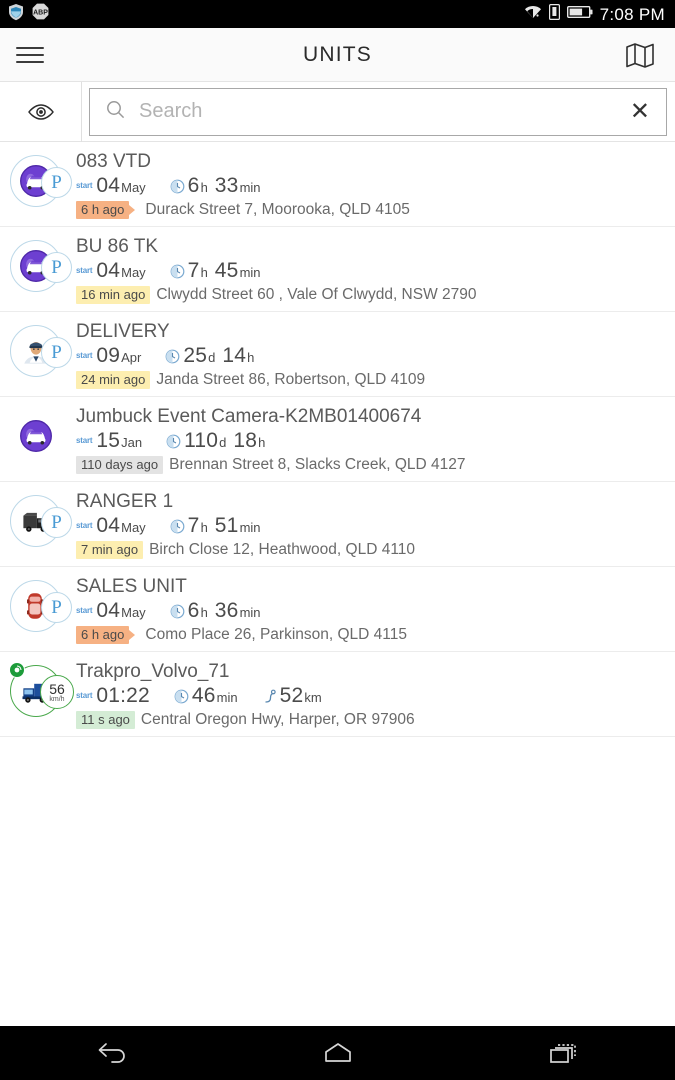 Image resolution: width=675 pixels, height=1080 pixels. Describe the element at coordinates (291, 379) in the screenshot. I see `unit-address: Janda Street 86, Robertson, QLD 4109` at that location.